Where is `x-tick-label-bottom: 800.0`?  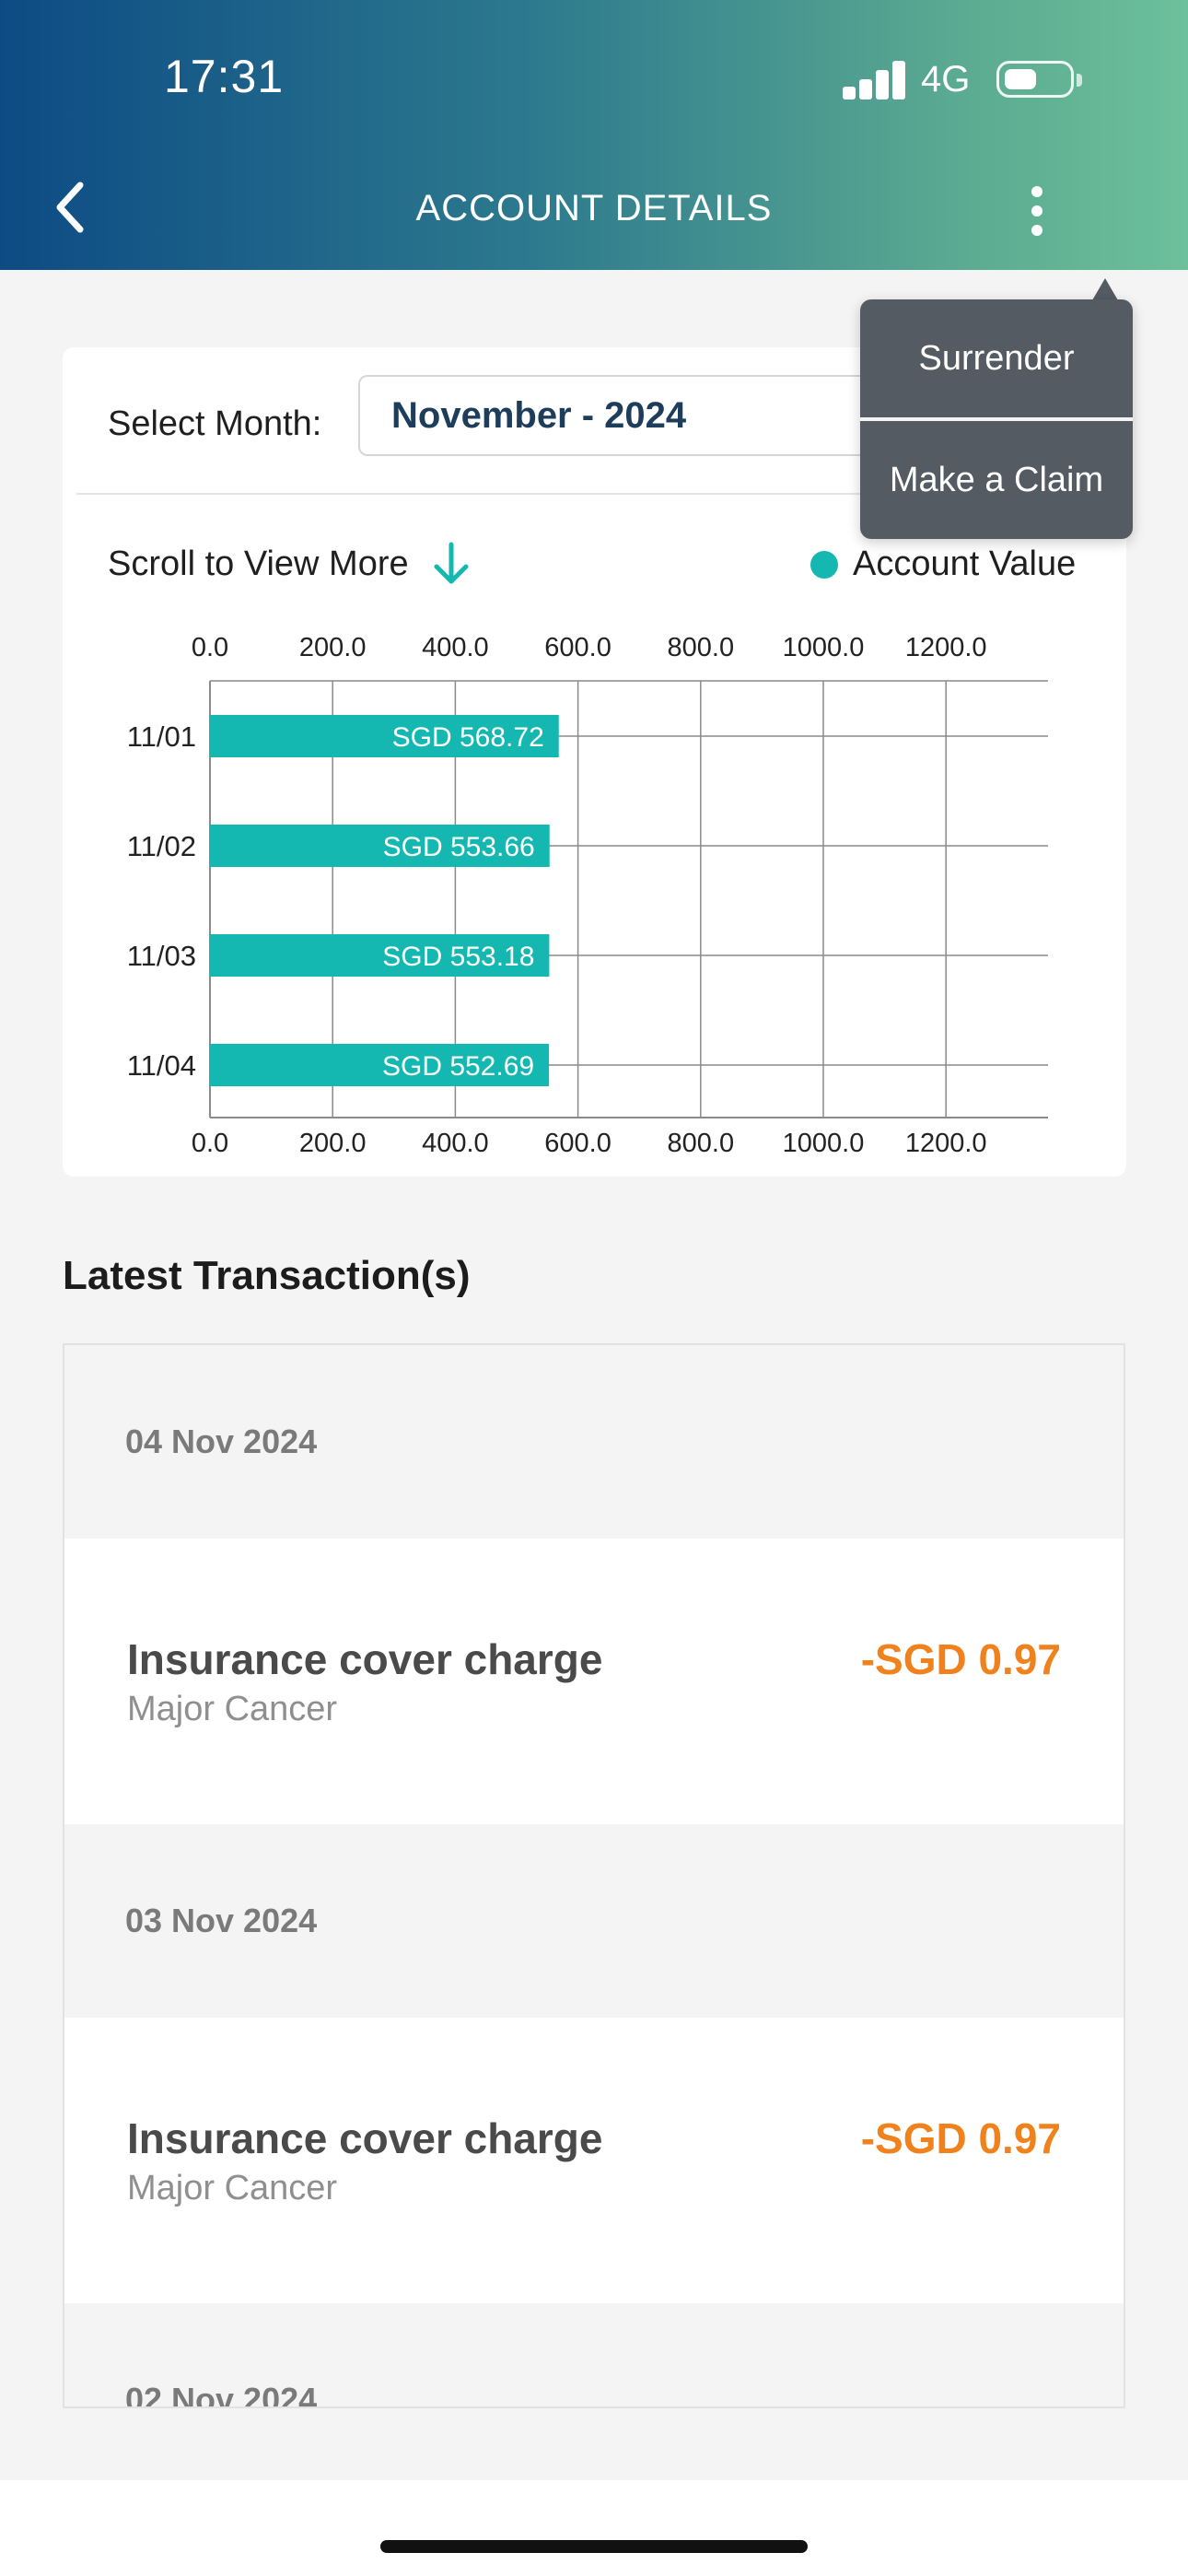 x-tick-label-bottom: 800.0 is located at coordinates (701, 1143).